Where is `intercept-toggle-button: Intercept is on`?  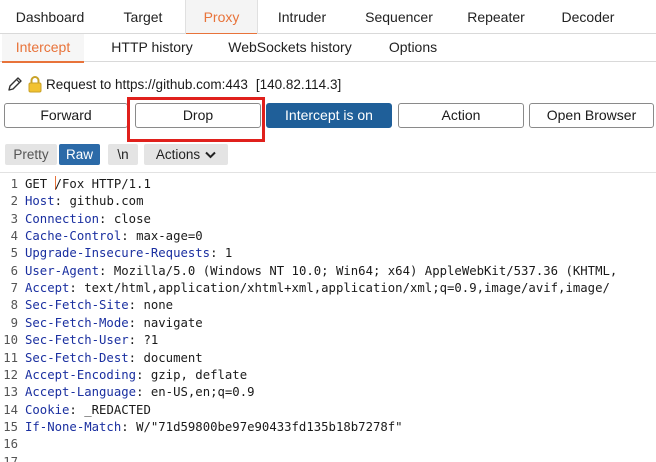
intercept-toggle-button: Intercept is on is located at coordinates (329, 115).